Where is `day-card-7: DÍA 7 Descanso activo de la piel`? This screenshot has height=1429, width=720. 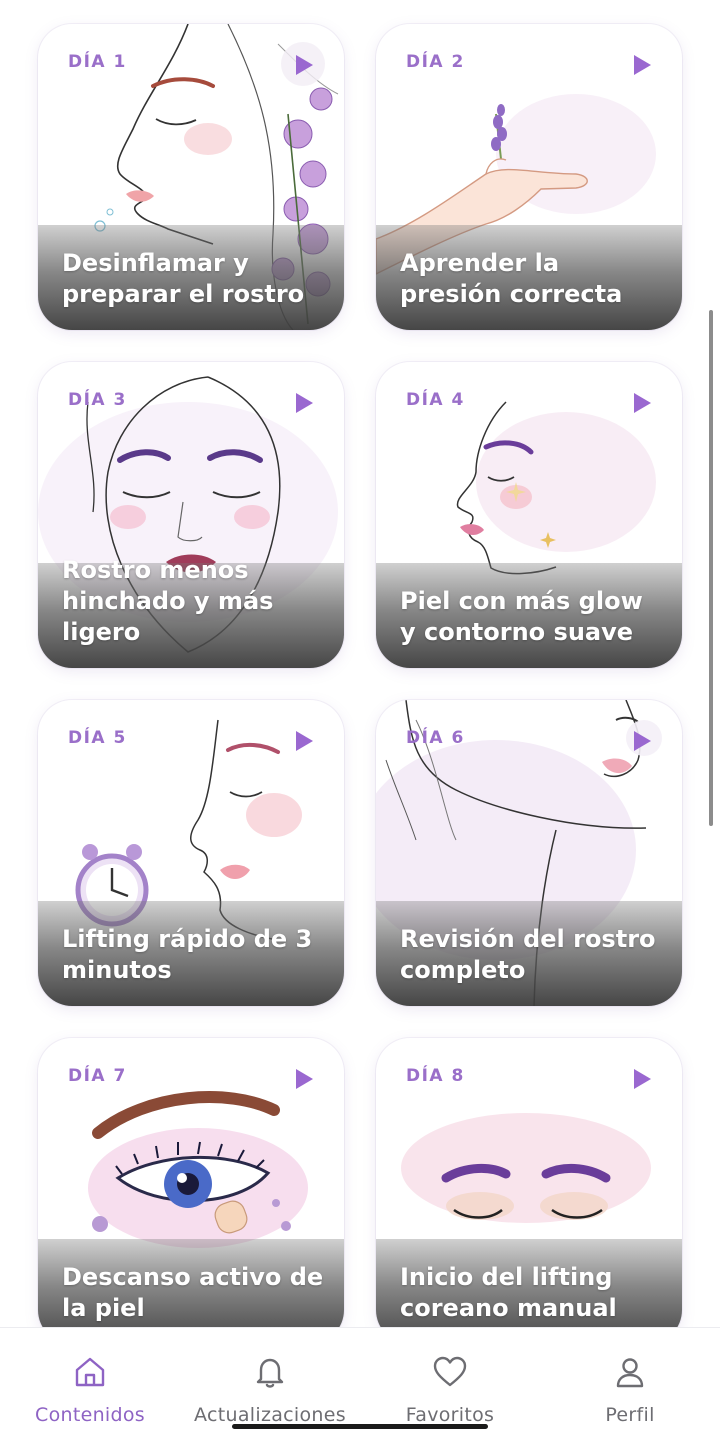 day-card-7: DÍA 7 Descanso activo de la piel is located at coordinates (191, 1191).